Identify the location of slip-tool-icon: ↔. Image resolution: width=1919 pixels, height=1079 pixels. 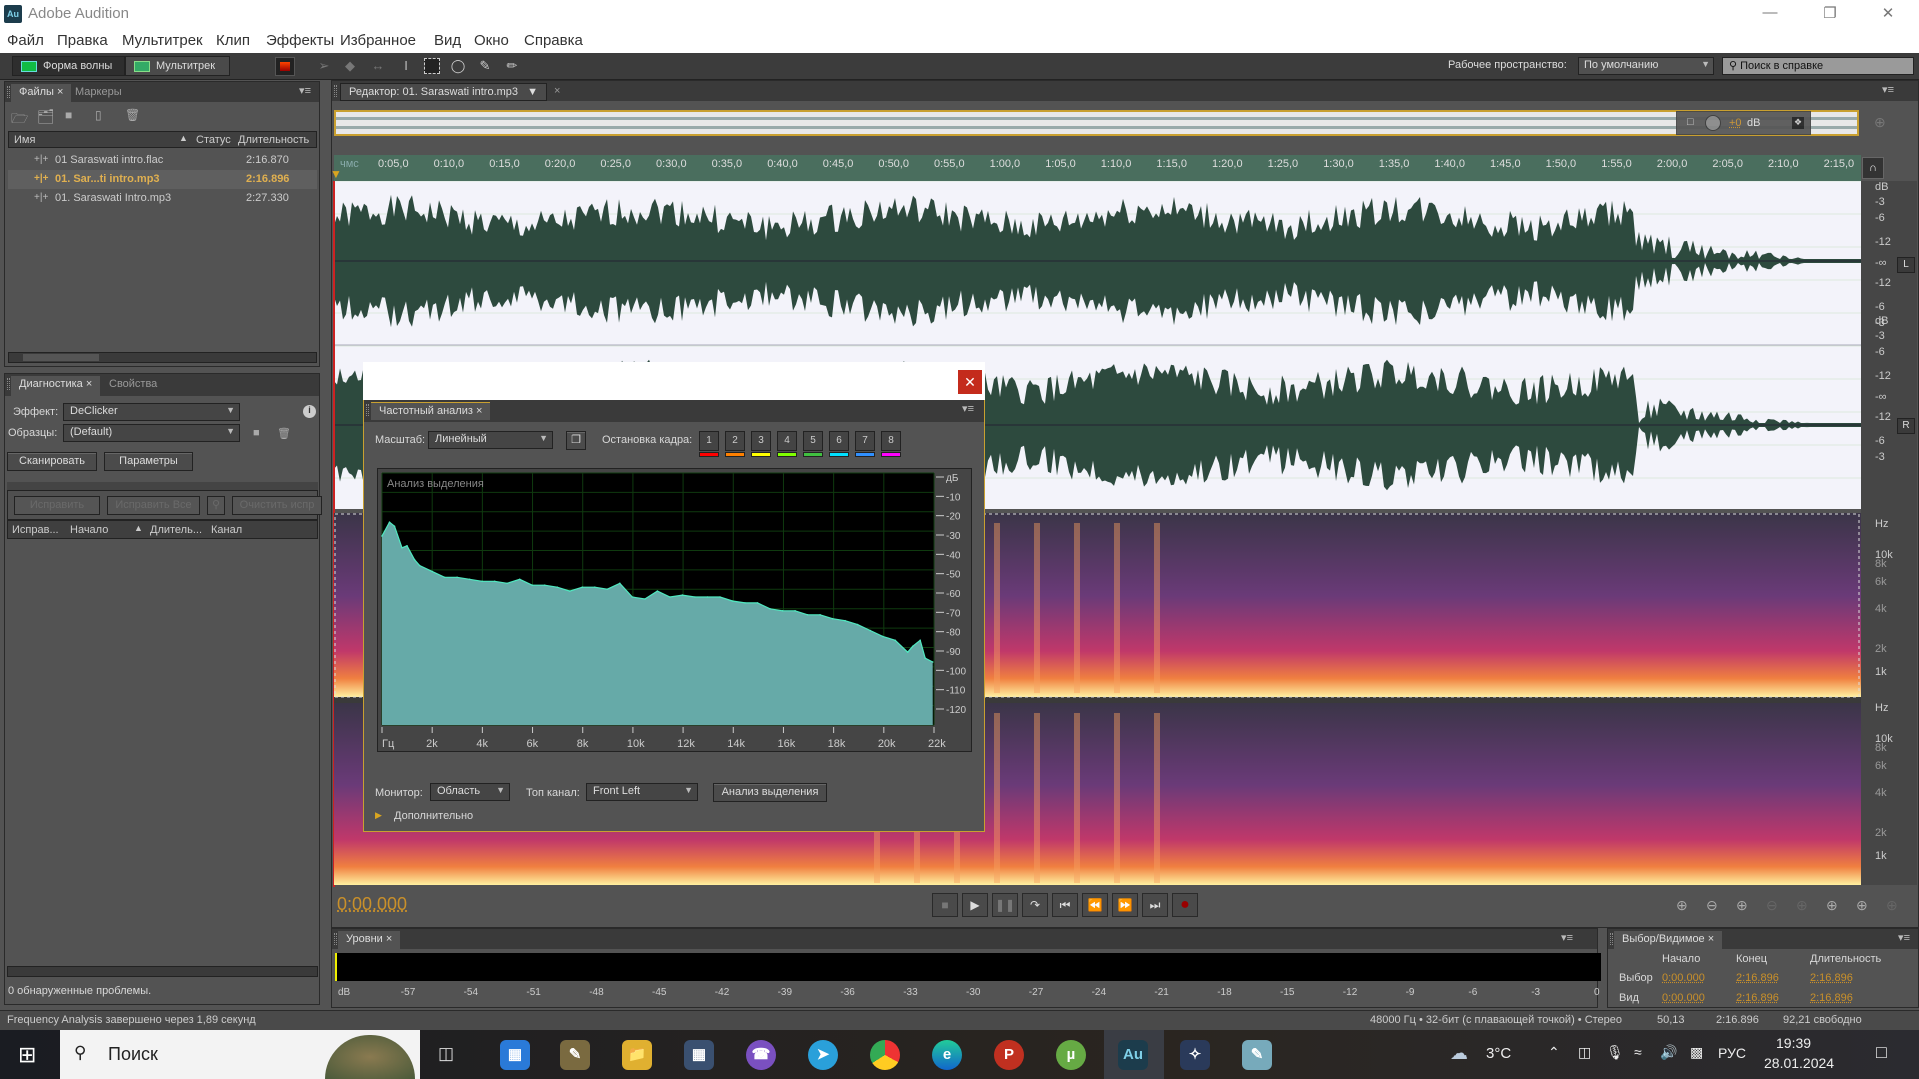
(378, 66).